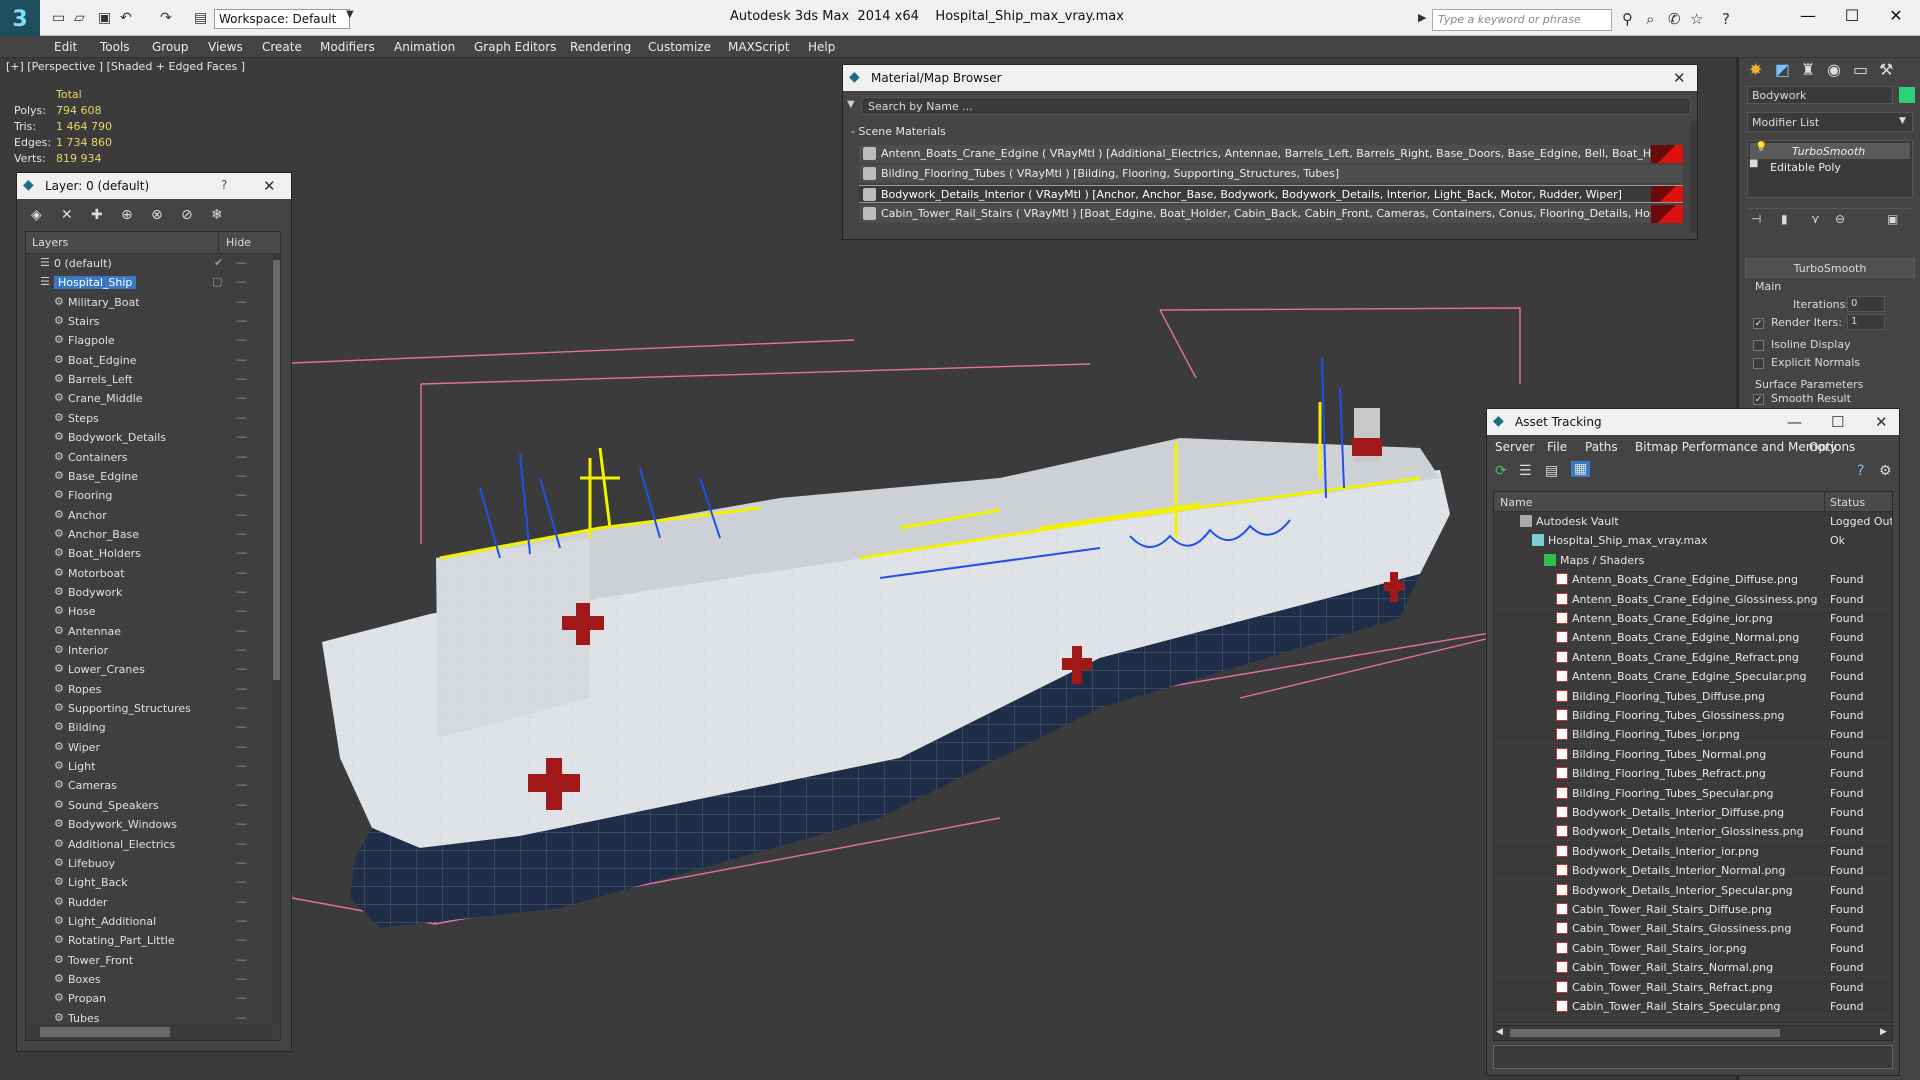  I want to click on layers-column-label: Layers, so click(50, 242).